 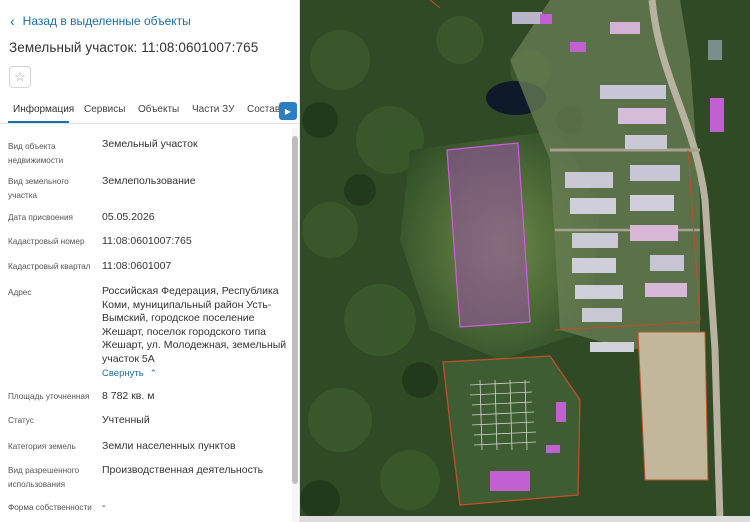 What do you see at coordinates (43, 109) in the screenshot?
I see `tab-information: Информация` at bounding box center [43, 109].